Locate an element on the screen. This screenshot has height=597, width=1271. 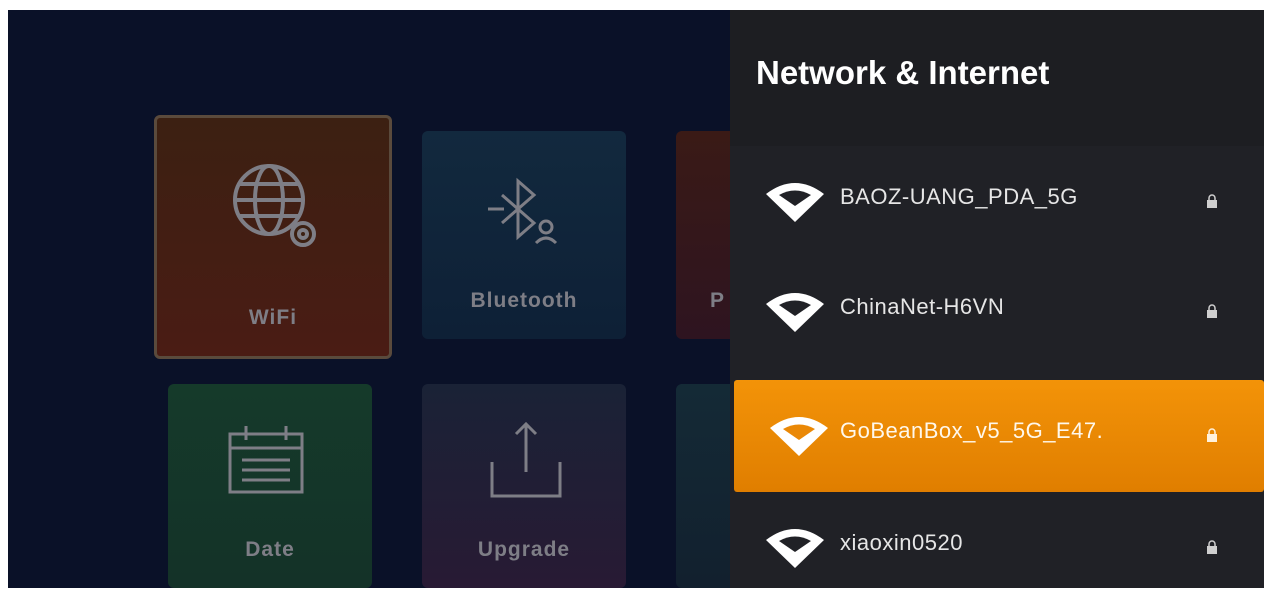
calendar-icon is located at coordinates (266, 460).